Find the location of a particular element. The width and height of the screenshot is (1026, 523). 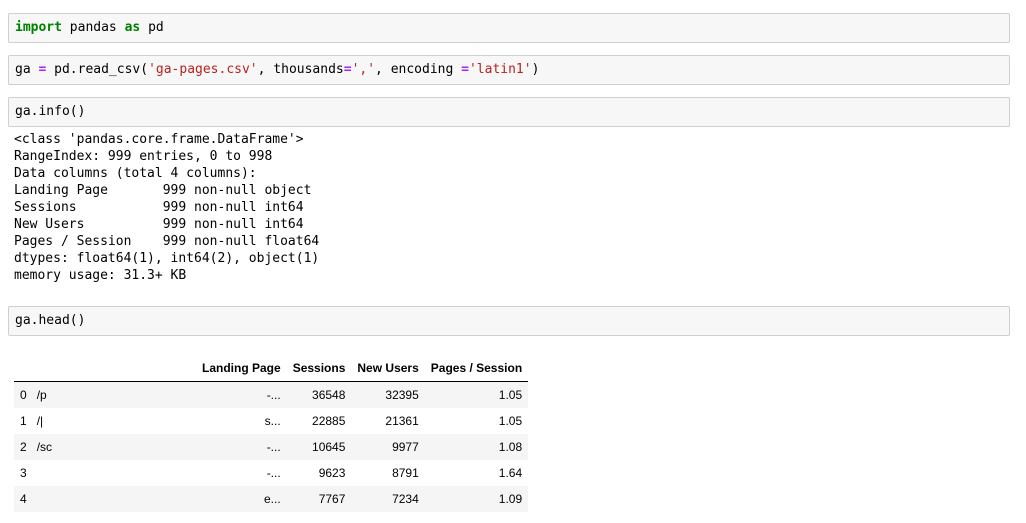

row-index: 4 is located at coordinates (23, 499).